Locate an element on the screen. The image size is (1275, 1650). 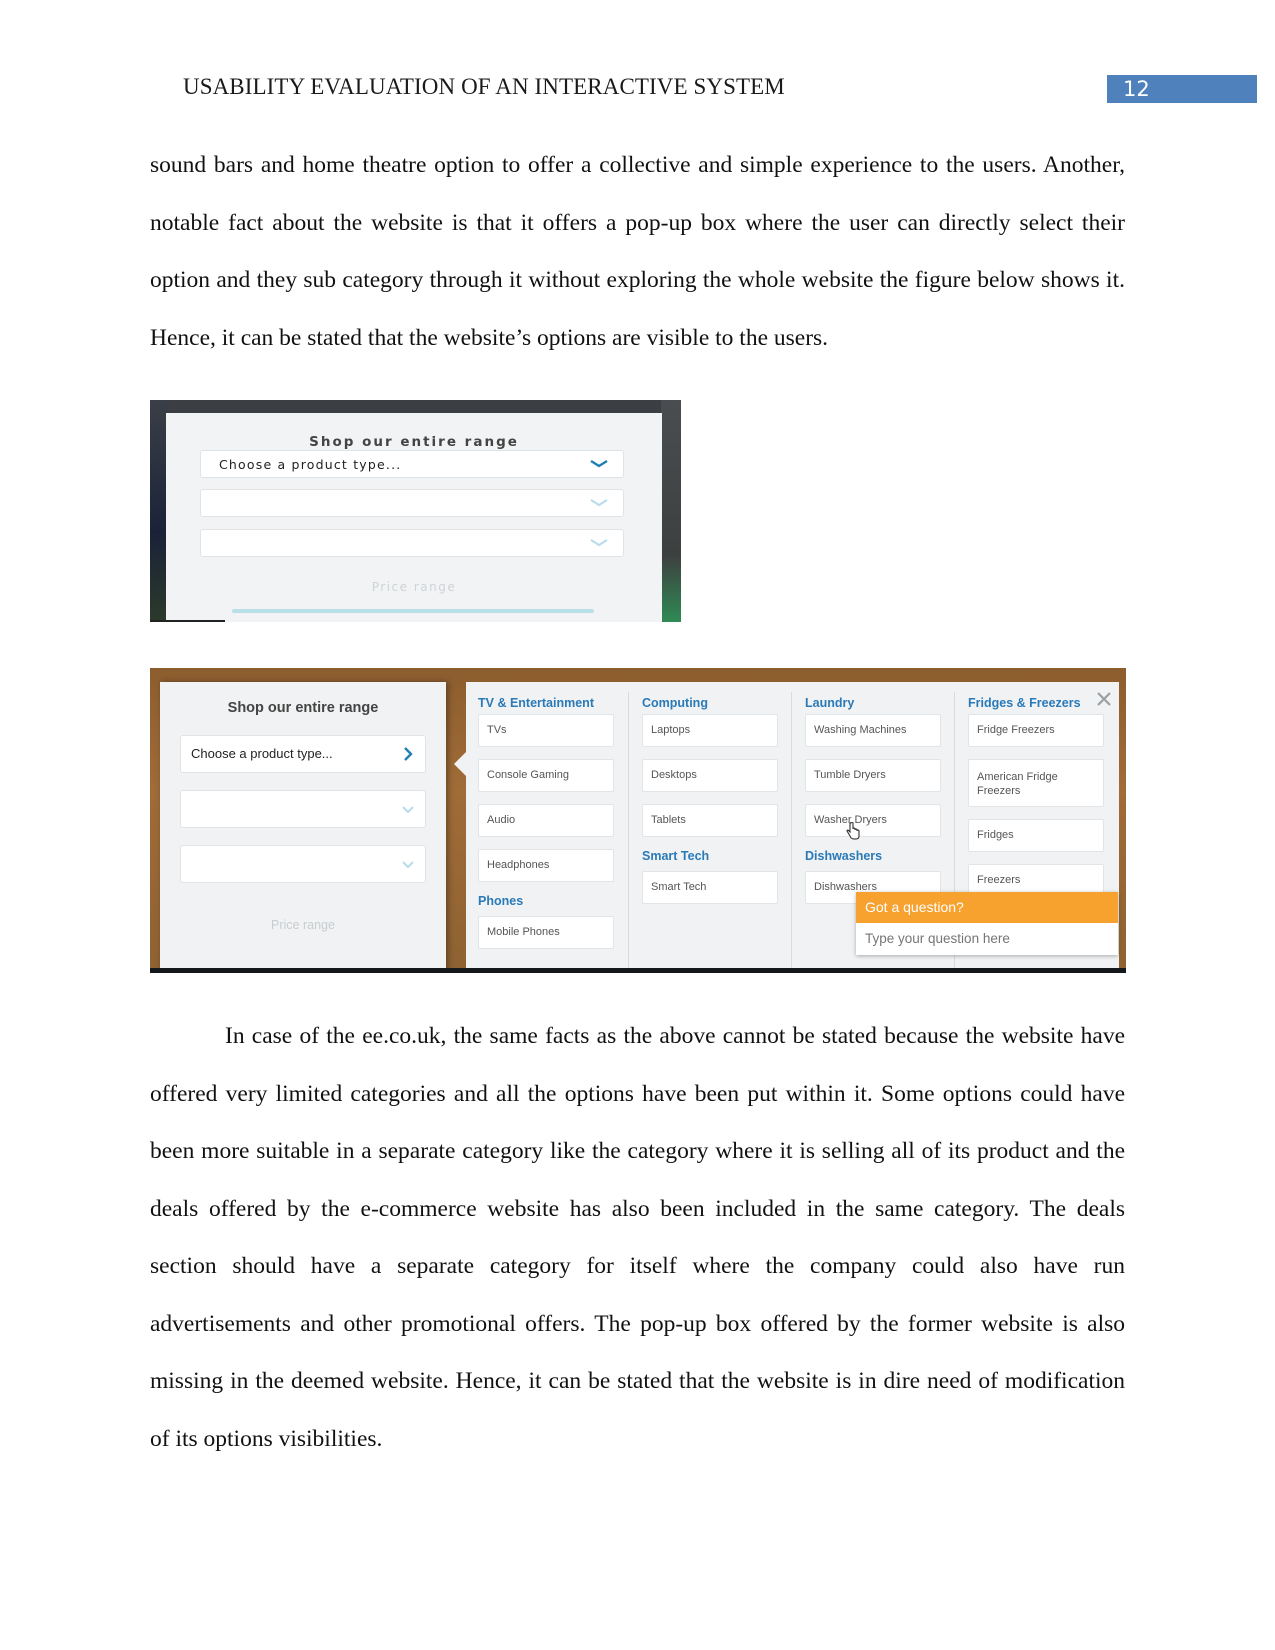
category-heading: Laundry is located at coordinates (880, 703).